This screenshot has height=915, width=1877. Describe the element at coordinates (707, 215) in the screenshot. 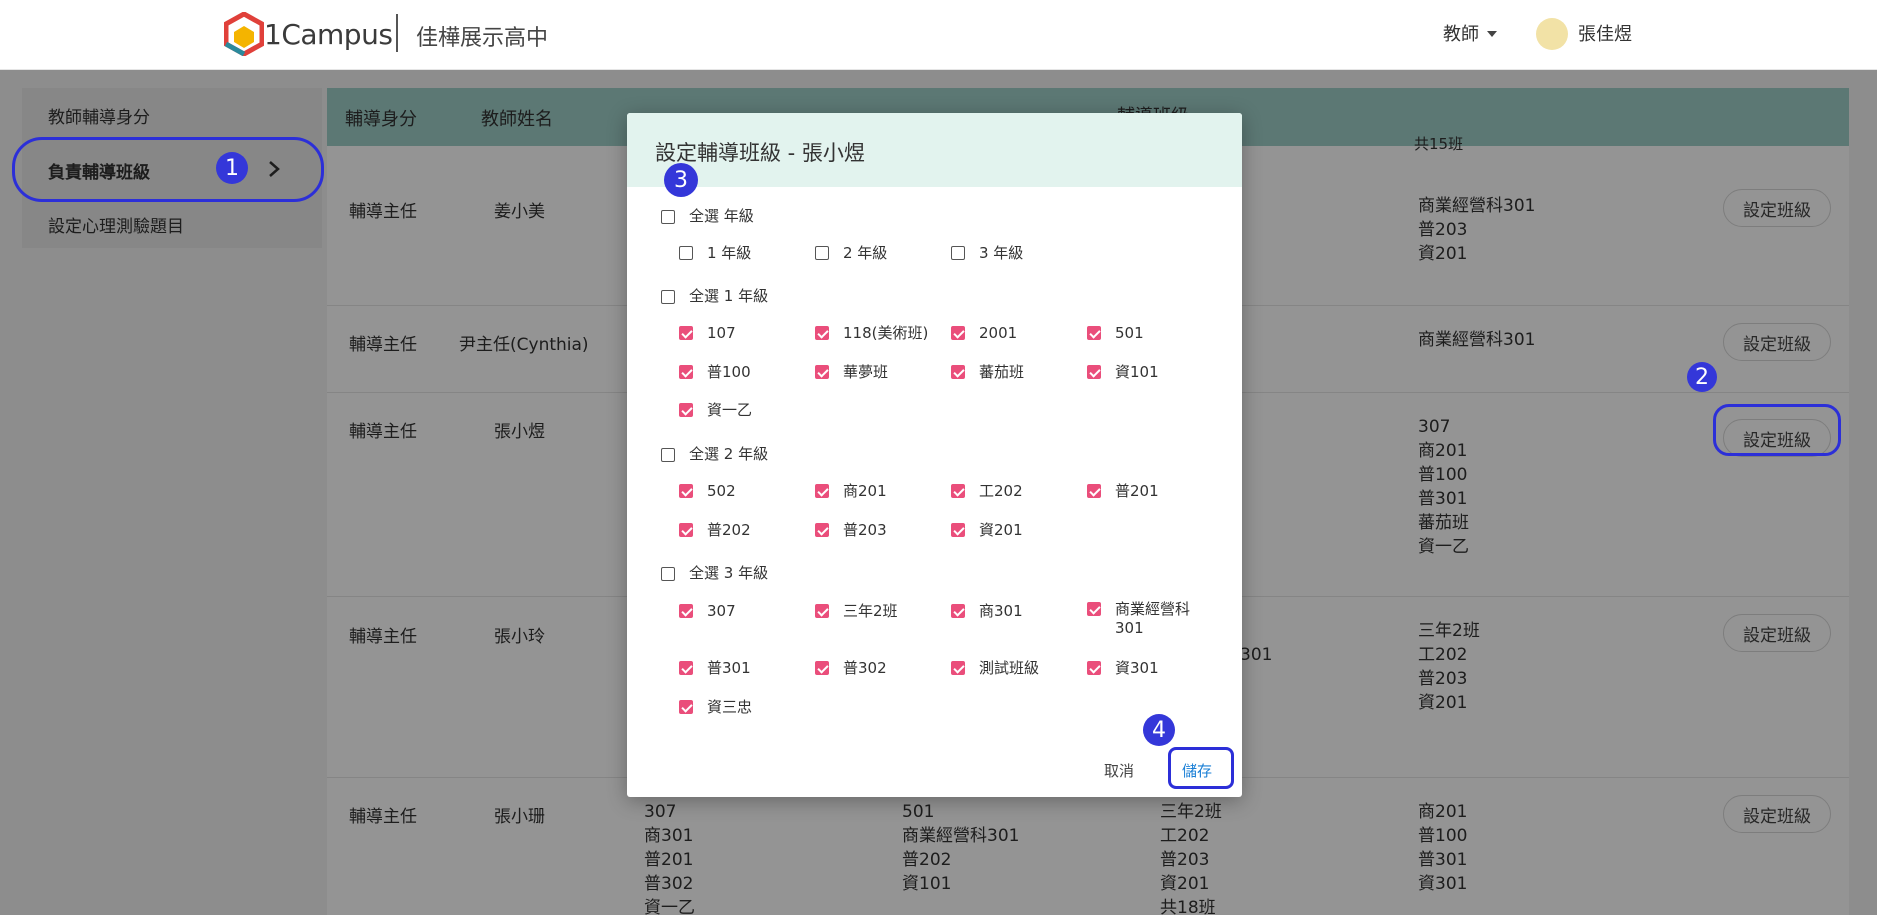

I see `select-all-grades: 全選 年級` at that location.